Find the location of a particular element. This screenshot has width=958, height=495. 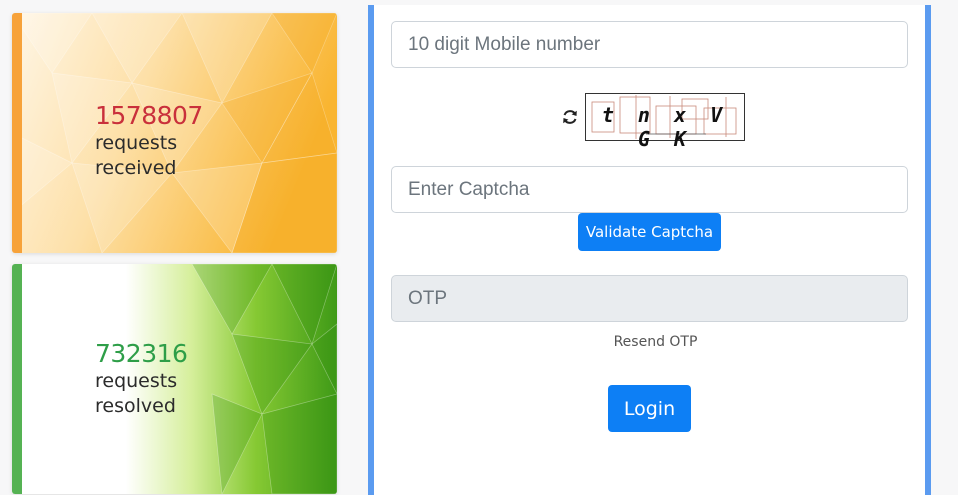

resolved-label-line2: resolved is located at coordinates (135, 406).